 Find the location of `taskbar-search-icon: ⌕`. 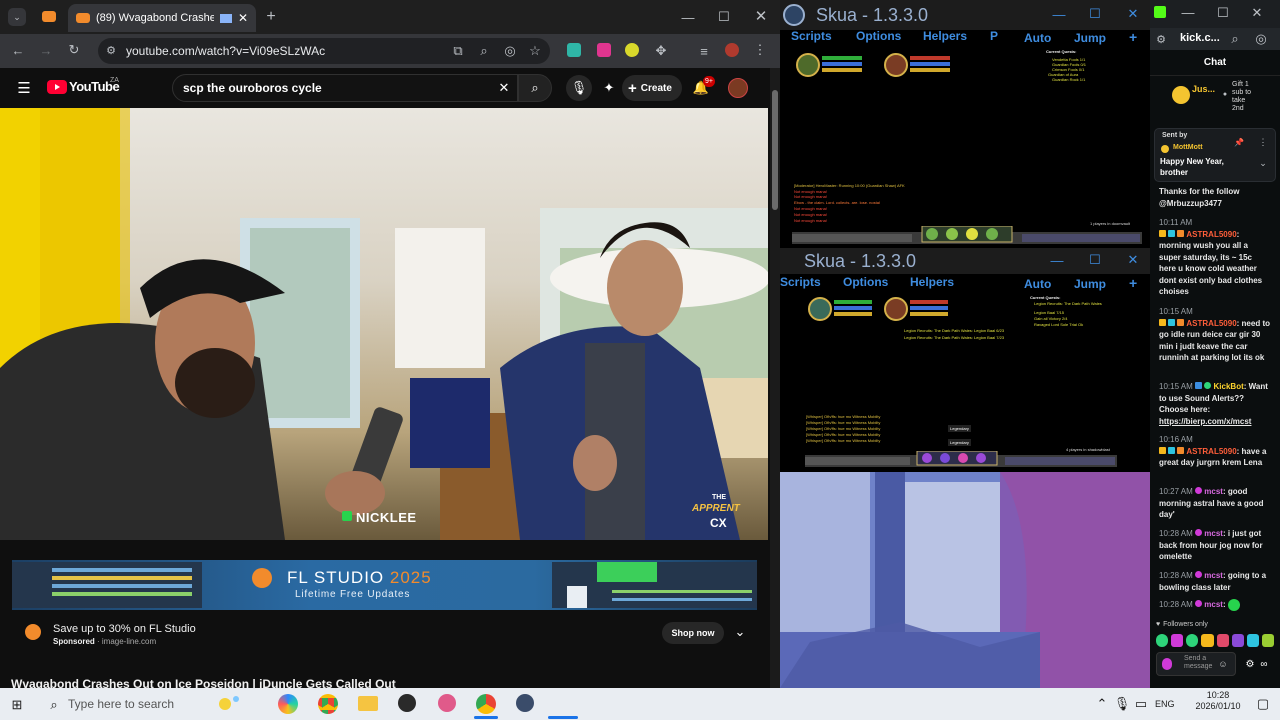

taskbar-search-icon: ⌕ is located at coordinates (54, 705).